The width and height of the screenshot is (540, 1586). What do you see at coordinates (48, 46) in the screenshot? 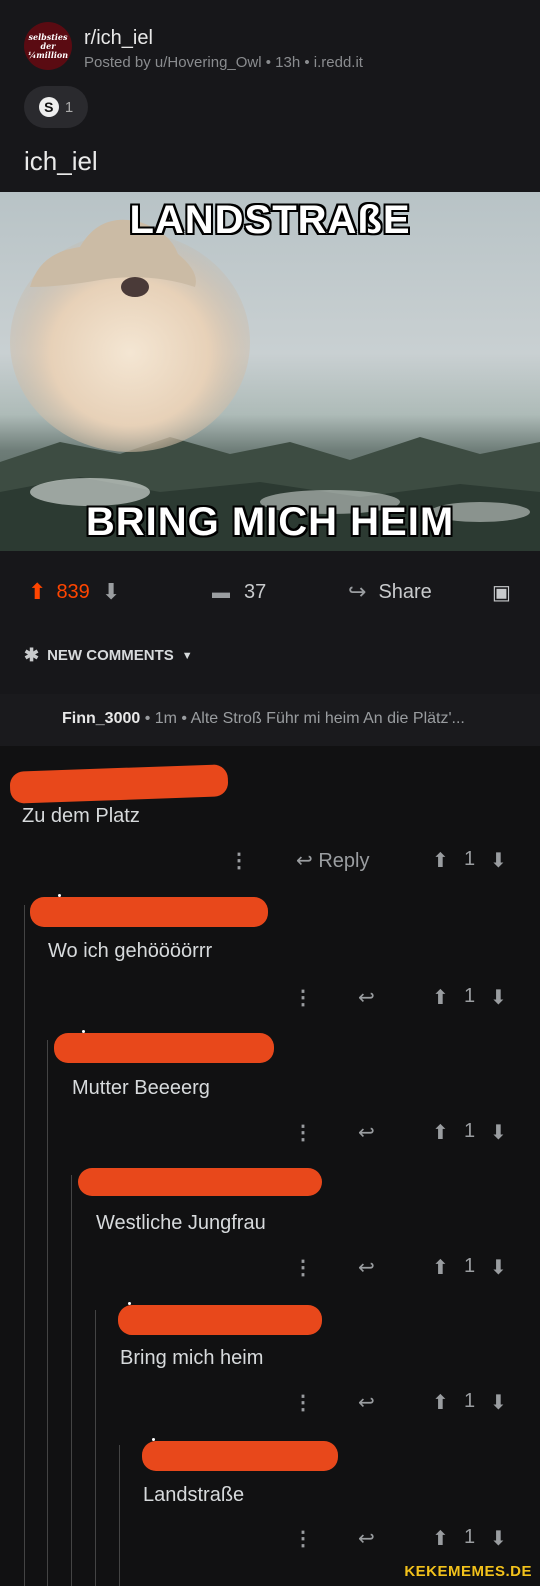
I see `subreddit-avatar: selbsties der ¼million` at bounding box center [48, 46].